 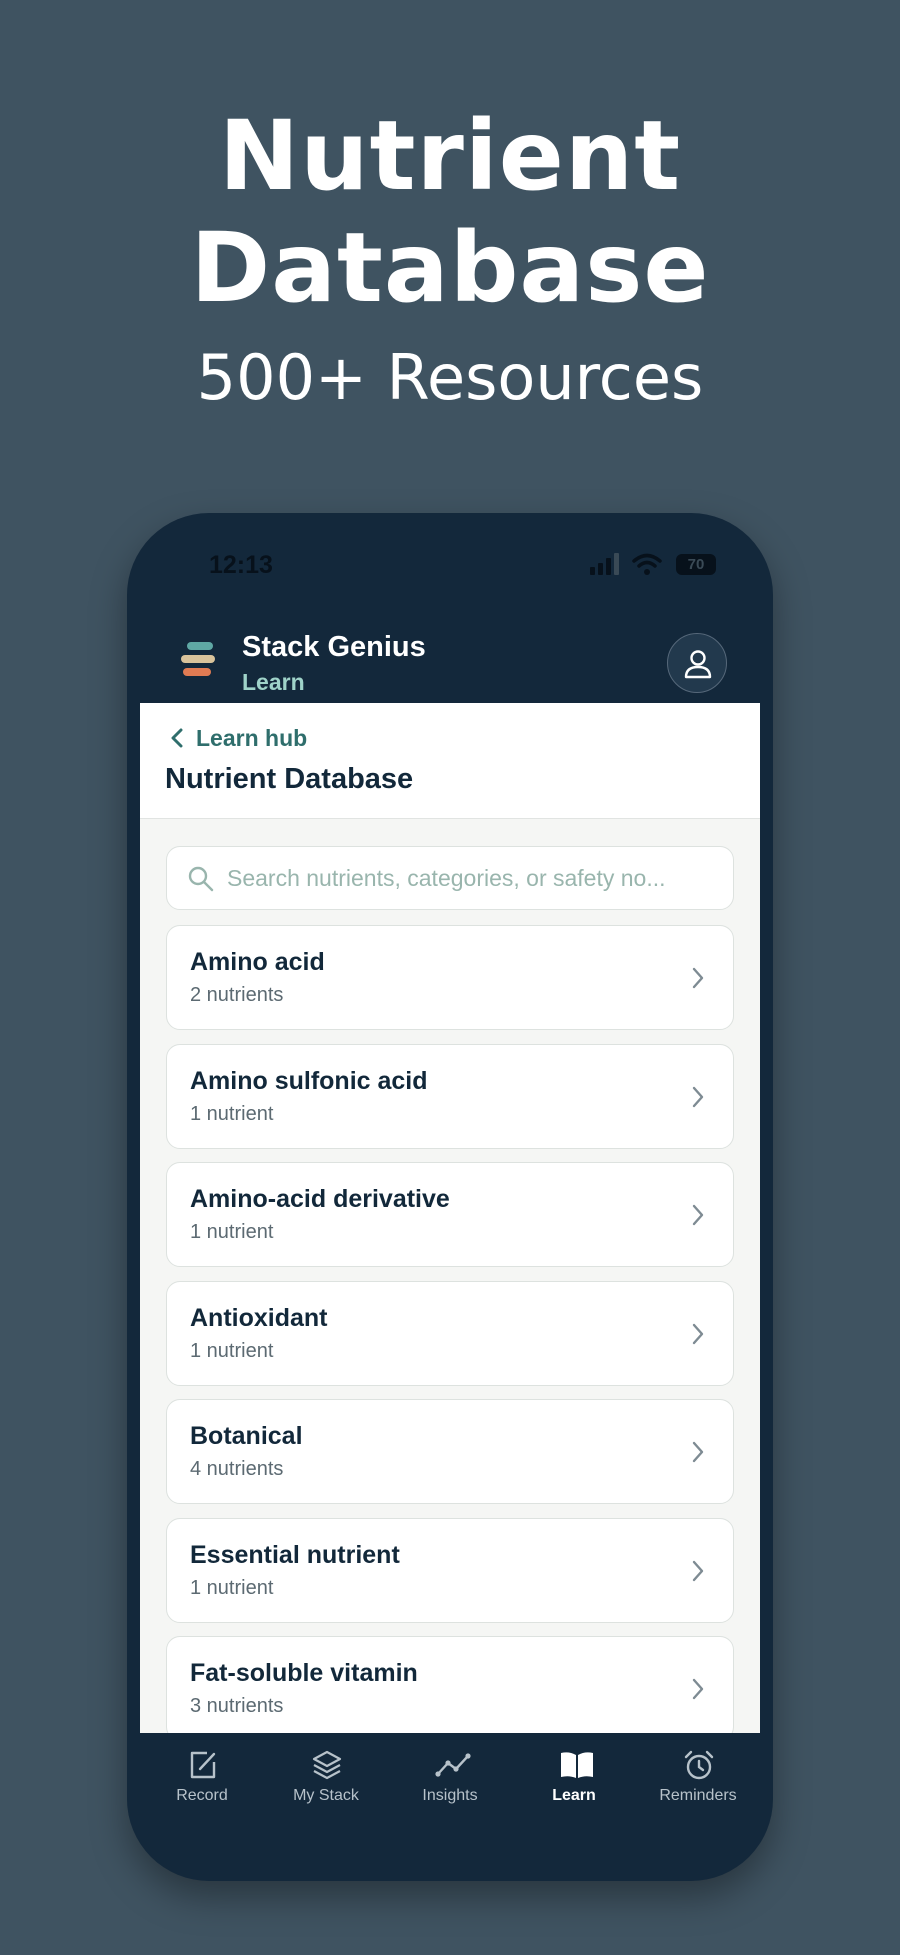 I want to click on page-header: Learn hub Nutrient Database, so click(x=450, y=761).